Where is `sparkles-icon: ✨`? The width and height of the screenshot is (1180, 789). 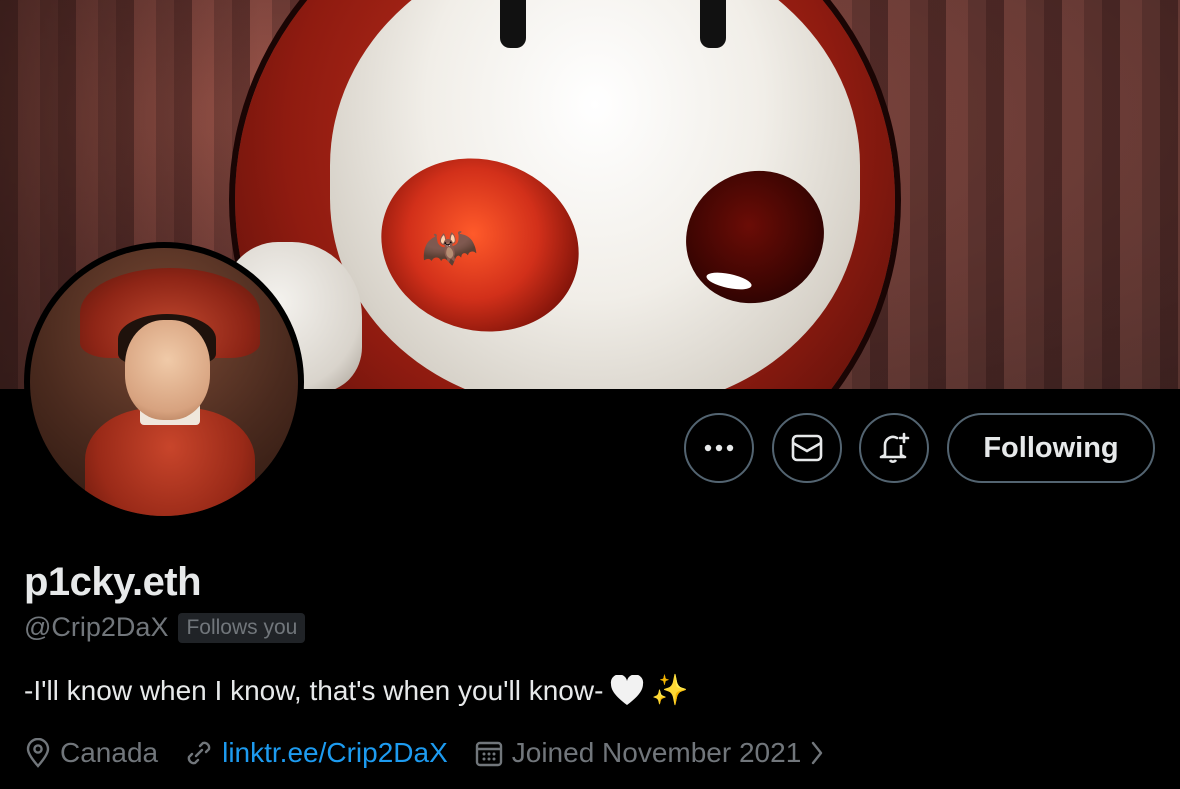 sparkles-icon: ✨ is located at coordinates (670, 690).